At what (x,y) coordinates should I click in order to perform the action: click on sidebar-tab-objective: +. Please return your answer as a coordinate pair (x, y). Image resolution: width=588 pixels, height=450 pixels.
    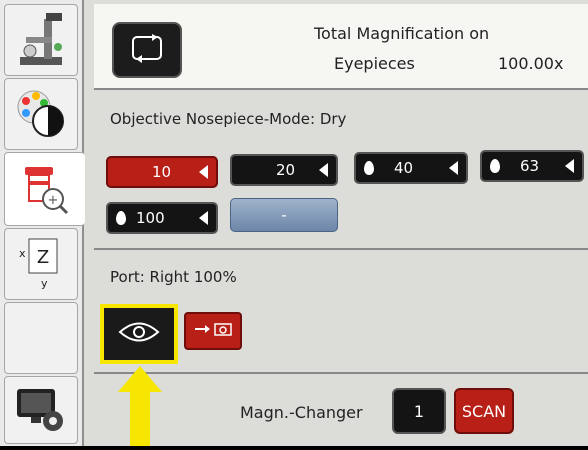
    Looking at the image, I should click on (44, 189).